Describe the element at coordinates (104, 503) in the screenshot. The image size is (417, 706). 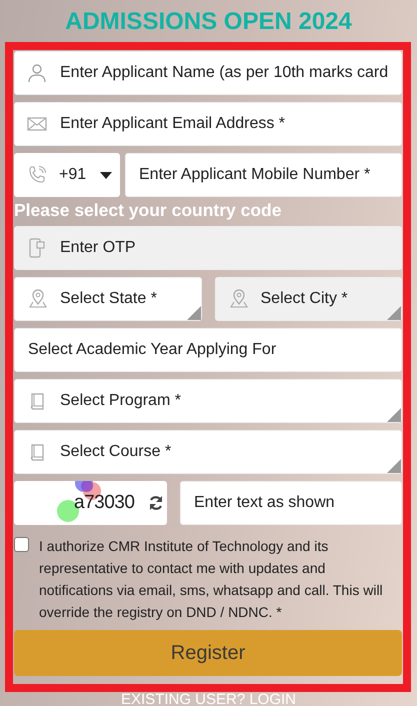
I see `captcha-text: a73030` at that location.